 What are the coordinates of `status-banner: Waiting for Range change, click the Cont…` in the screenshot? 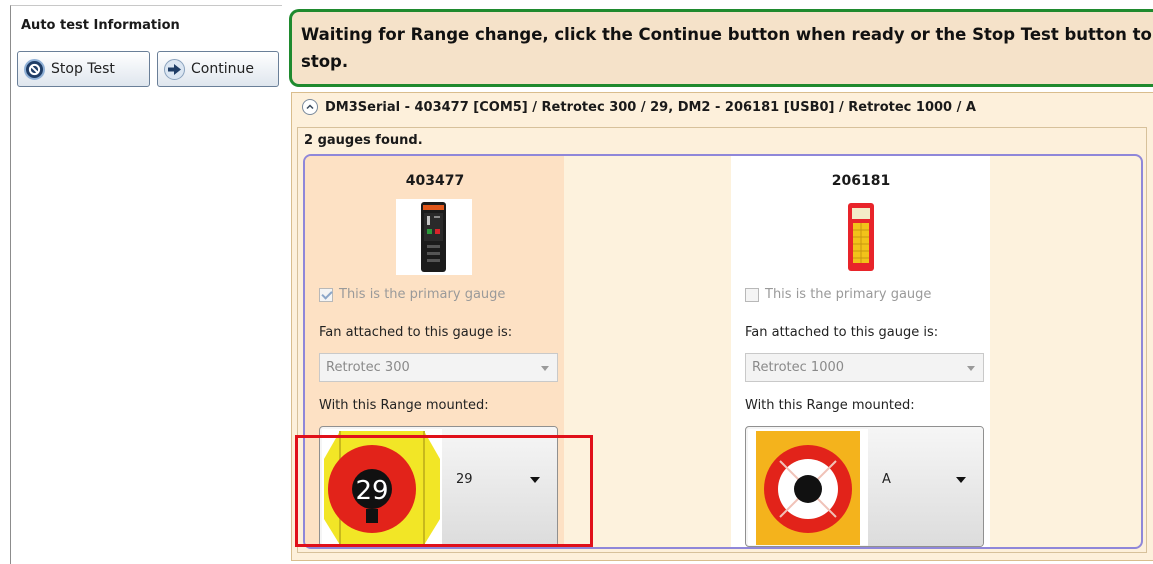 It's located at (721, 48).